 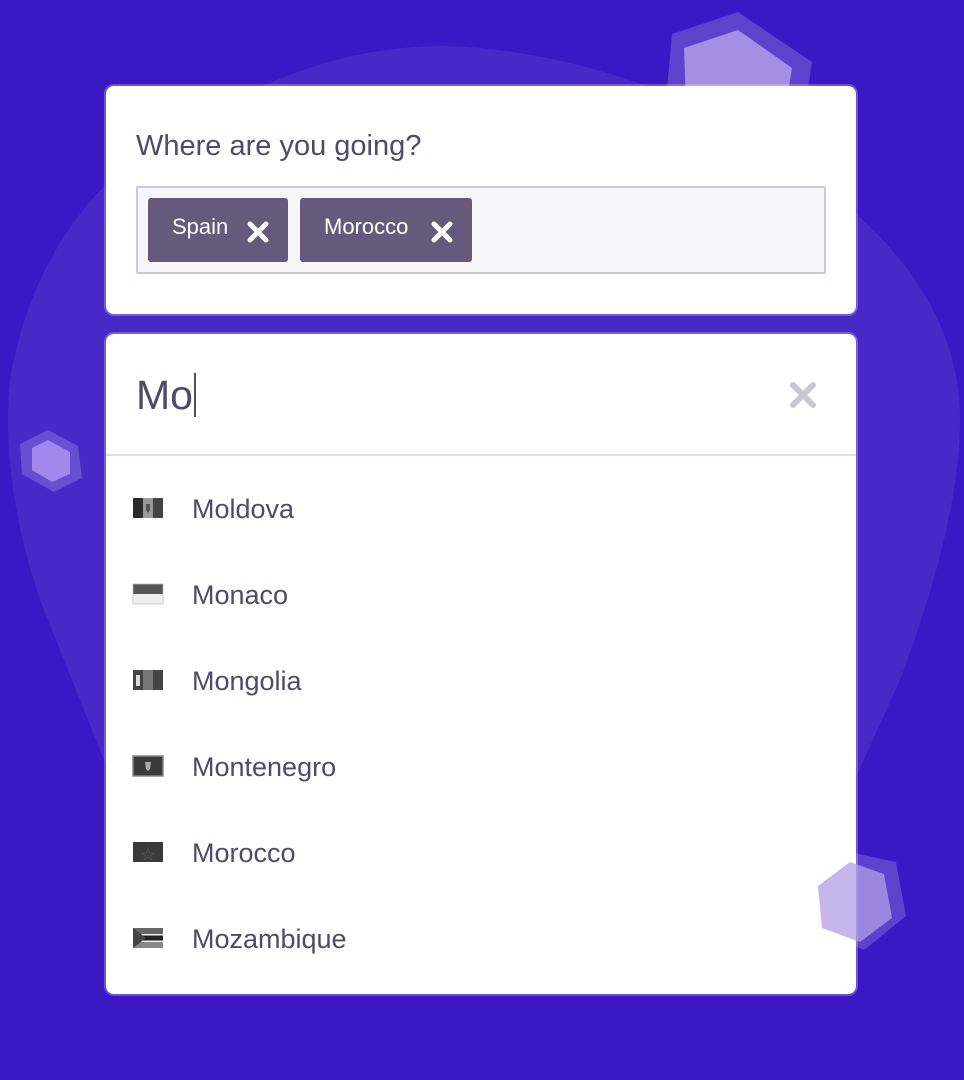 What do you see at coordinates (148, 680) in the screenshot?
I see `mongolia-flag-icon` at bounding box center [148, 680].